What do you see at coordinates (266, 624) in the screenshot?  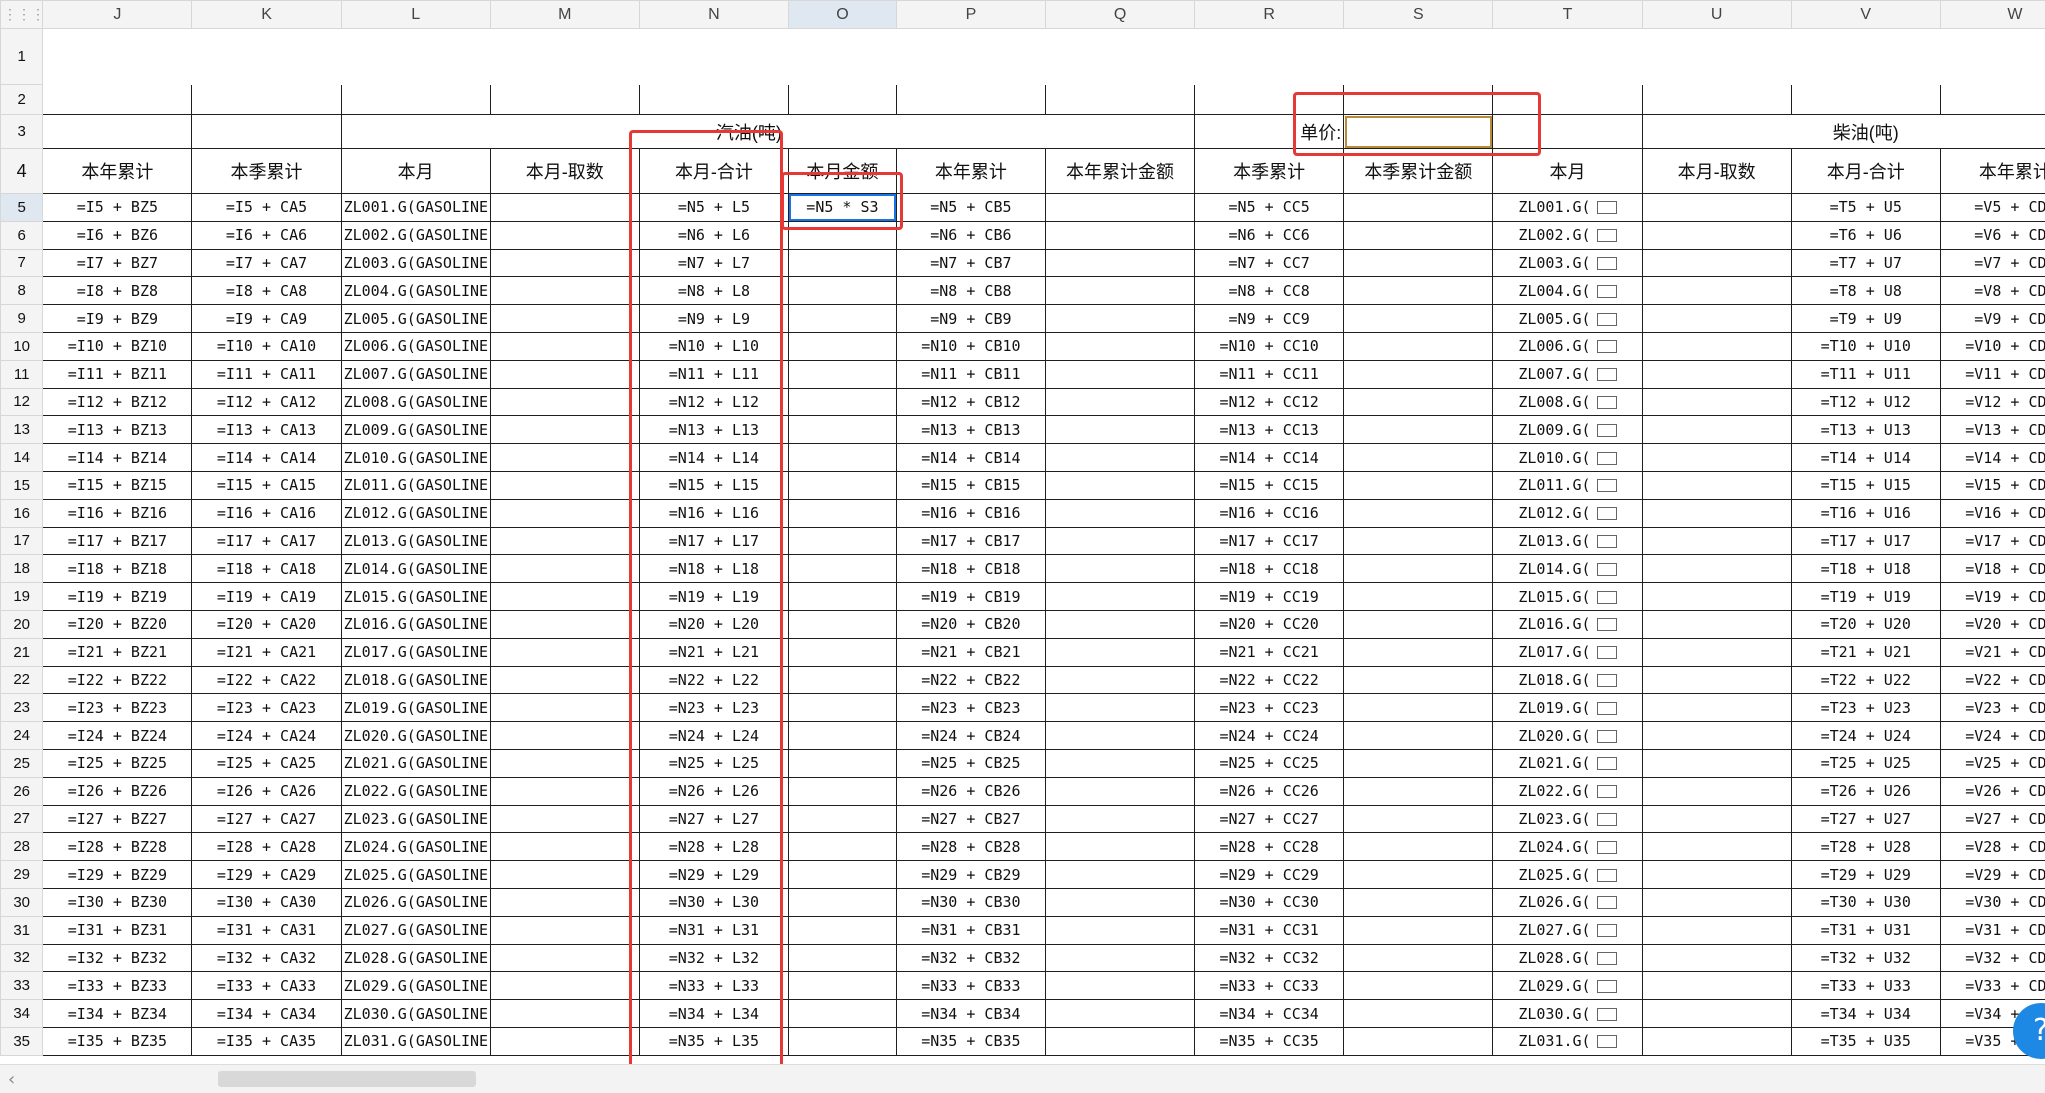 I see `cell-k: =I20 + CA20` at bounding box center [266, 624].